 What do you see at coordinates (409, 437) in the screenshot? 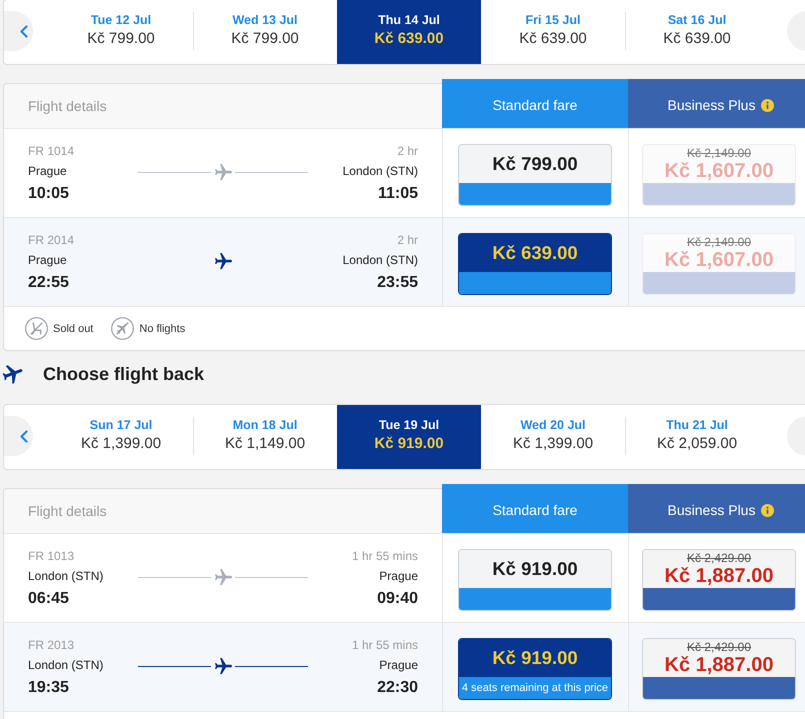
I see `date-option: Tue 19 Jul Kč 919.00` at bounding box center [409, 437].